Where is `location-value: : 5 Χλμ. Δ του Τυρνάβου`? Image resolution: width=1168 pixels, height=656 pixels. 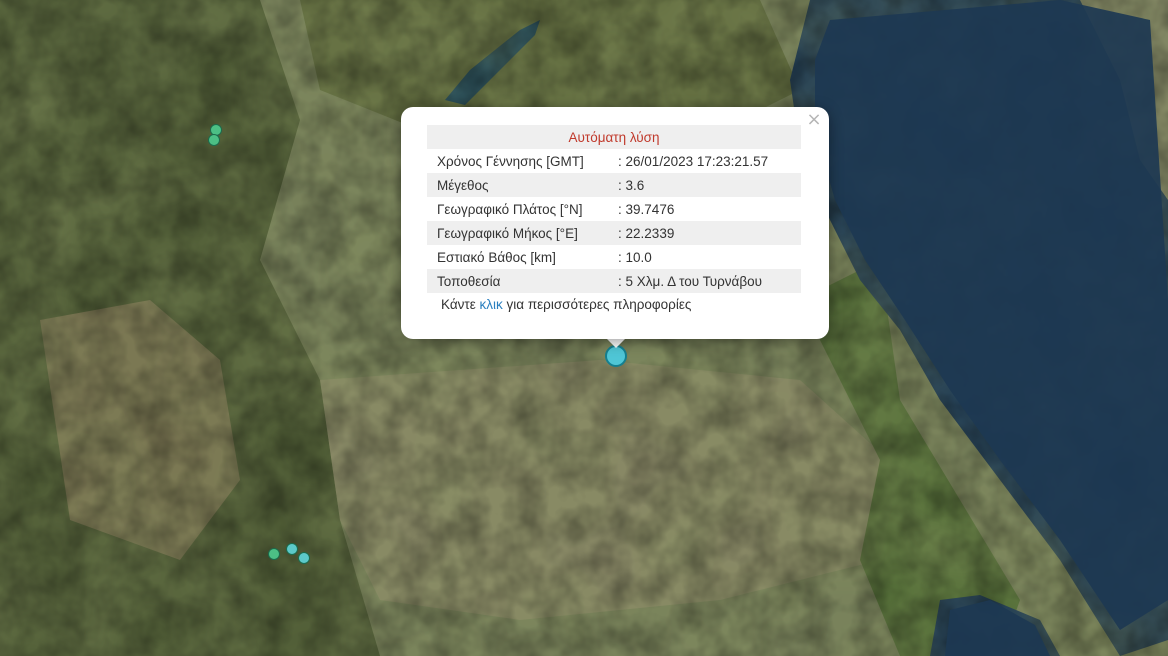 location-value: : 5 Χλμ. Δ του Τυρνάβου is located at coordinates (690, 281).